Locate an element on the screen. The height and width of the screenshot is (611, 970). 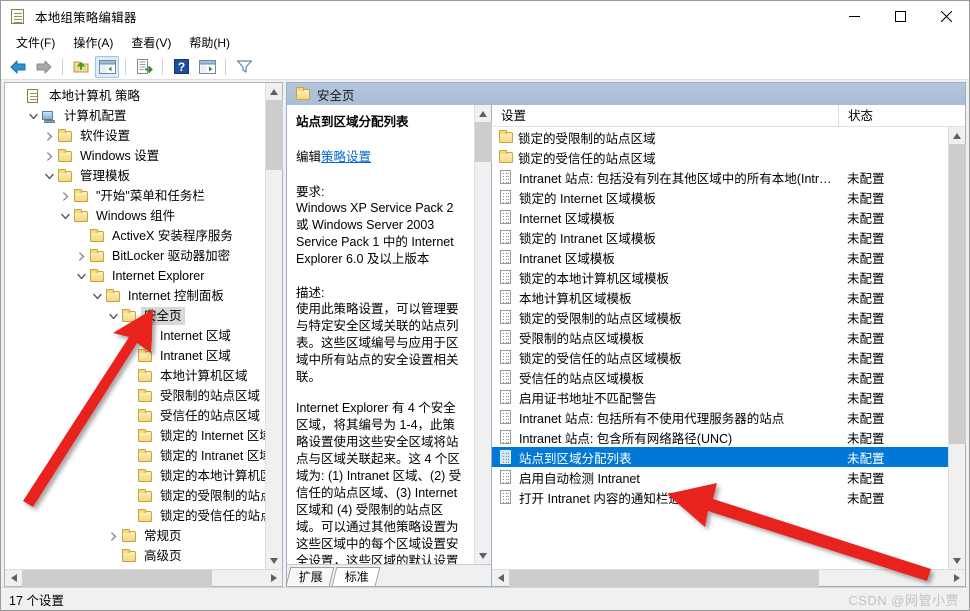
up-folder-button is located at coordinates (81, 67).